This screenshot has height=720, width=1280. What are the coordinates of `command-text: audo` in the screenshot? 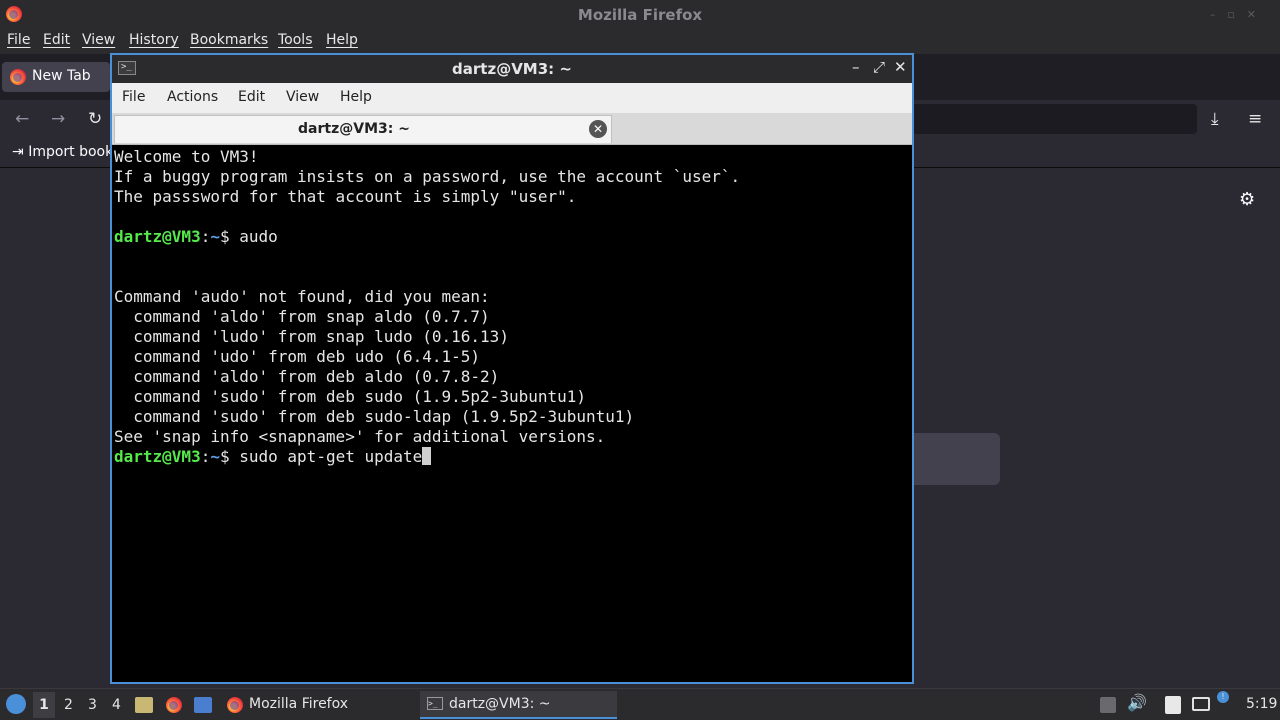 It's located at (258, 236).